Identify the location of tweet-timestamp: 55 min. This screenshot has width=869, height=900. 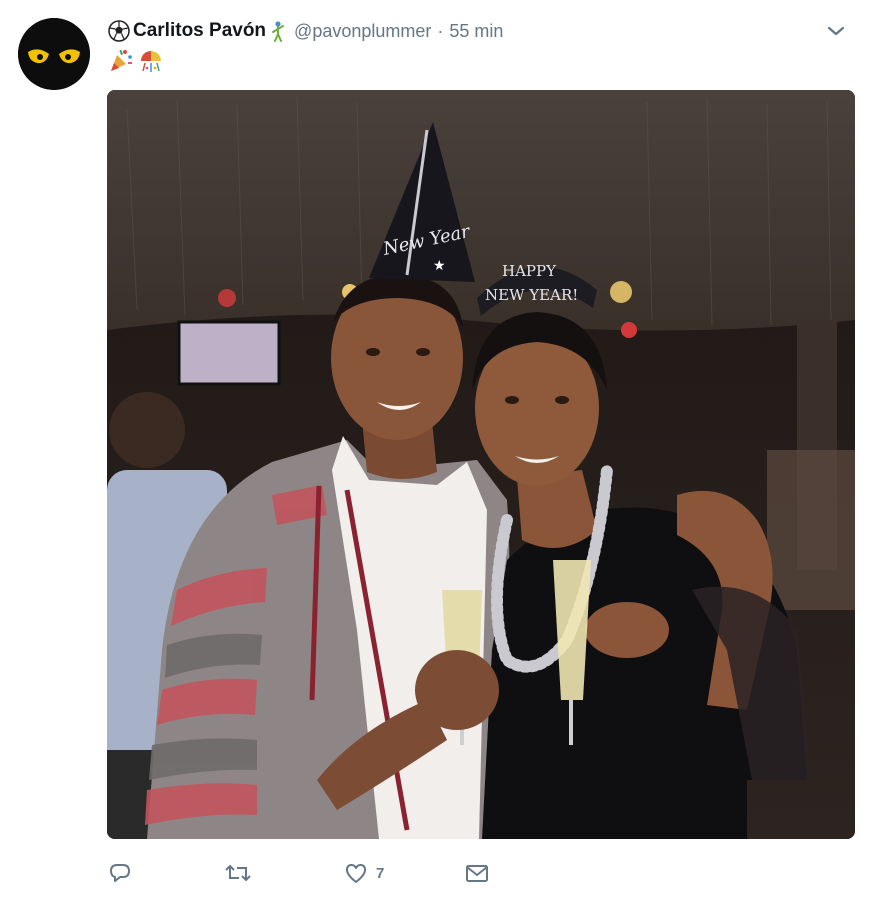
(476, 31).